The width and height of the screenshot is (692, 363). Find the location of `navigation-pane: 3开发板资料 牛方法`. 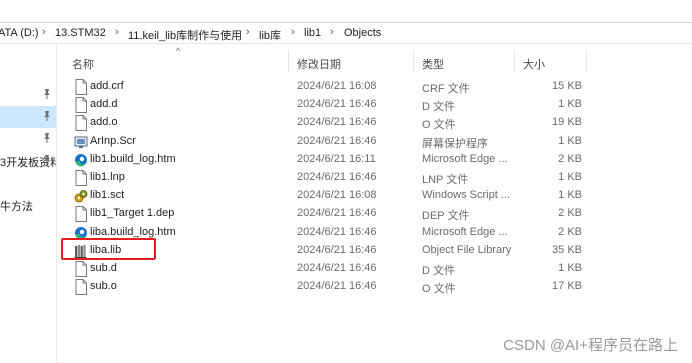

navigation-pane: 3开发板资料 牛方法 is located at coordinates (28, 203).